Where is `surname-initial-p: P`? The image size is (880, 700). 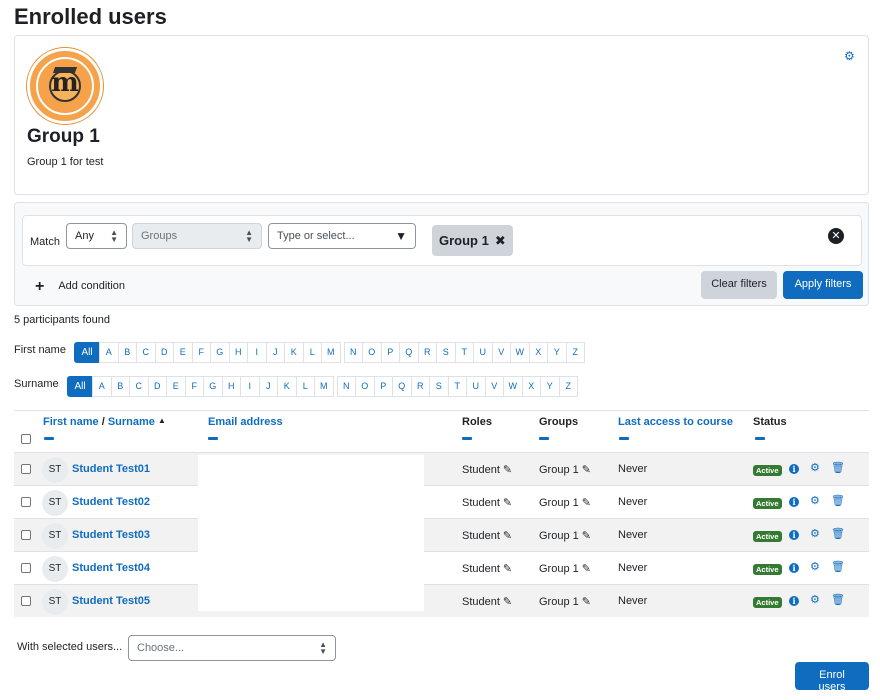
surname-initial-p: P is located at coordinates (383, 386).